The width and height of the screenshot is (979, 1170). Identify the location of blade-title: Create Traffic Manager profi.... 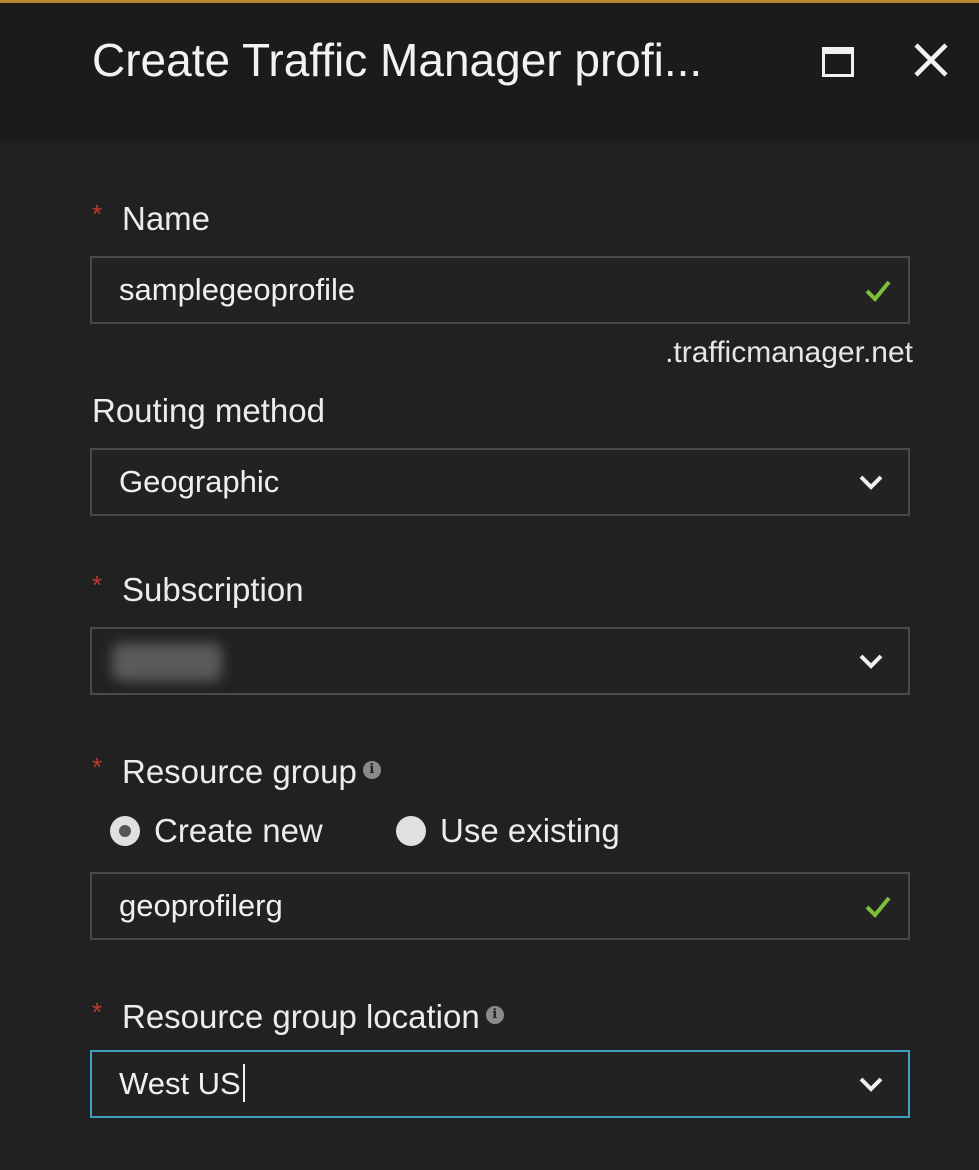
(397, 60).